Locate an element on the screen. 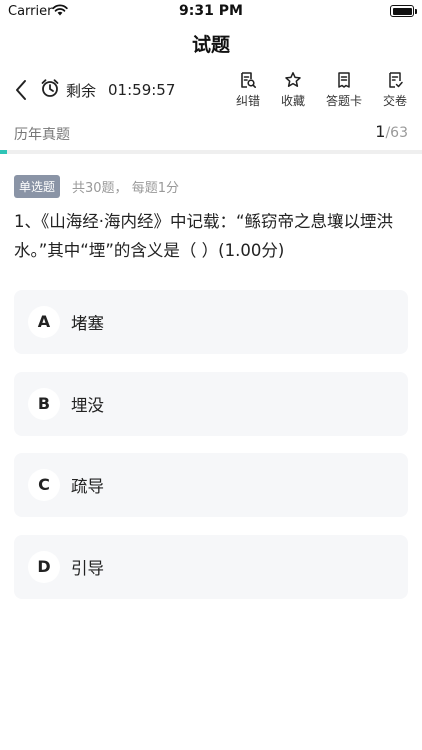  option-d: D 引导 is located at coordinates (211, 567).